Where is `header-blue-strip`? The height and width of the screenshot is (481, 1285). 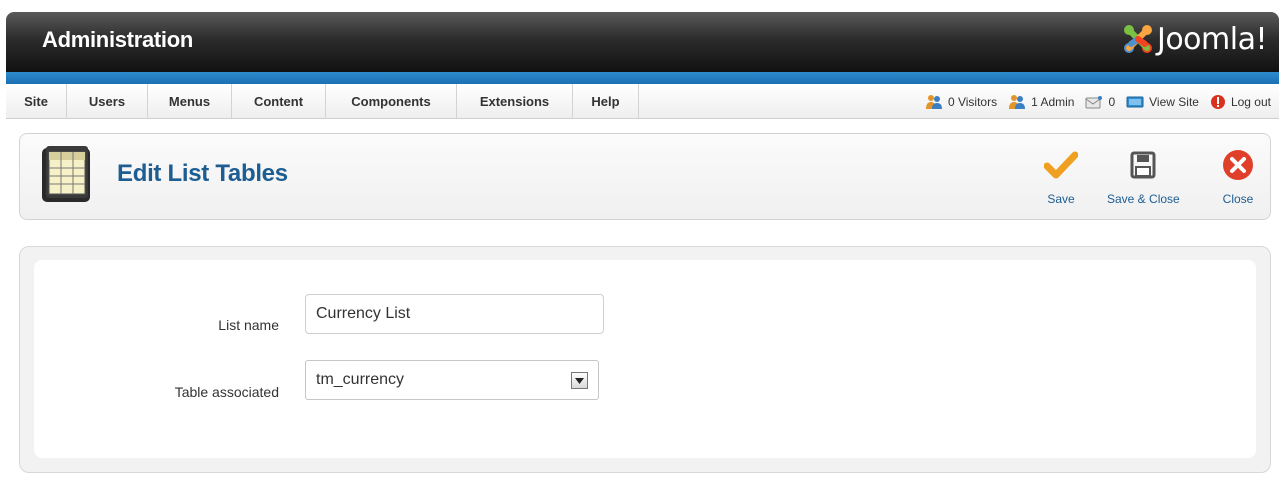
header-blue-strip is located at coordinates (642, 78).